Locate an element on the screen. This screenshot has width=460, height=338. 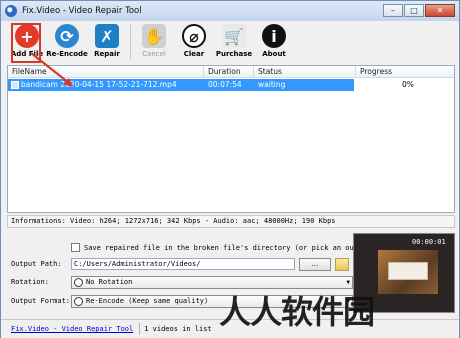
info-icon: i is located at coordinates (274, 36).